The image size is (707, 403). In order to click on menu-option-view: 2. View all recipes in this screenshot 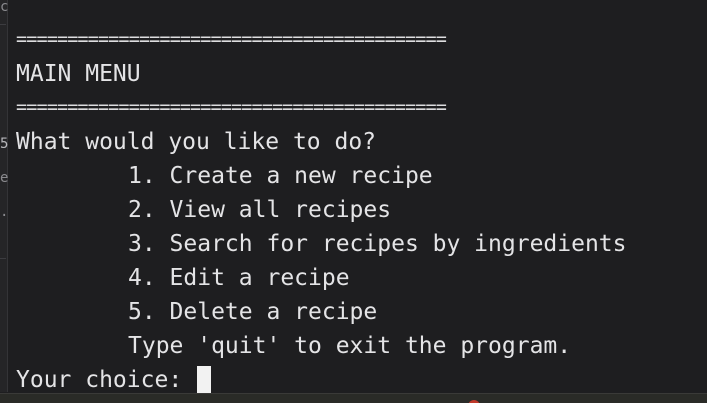, I will do `click(260, 210)`.